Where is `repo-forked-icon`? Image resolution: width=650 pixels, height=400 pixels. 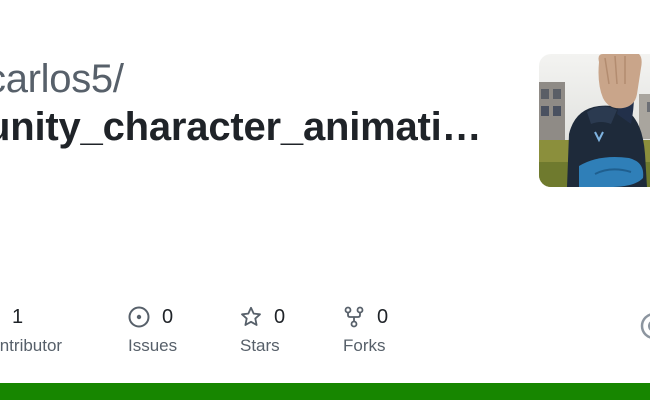
repo-forked-icon is located at coordinates (354, 317).